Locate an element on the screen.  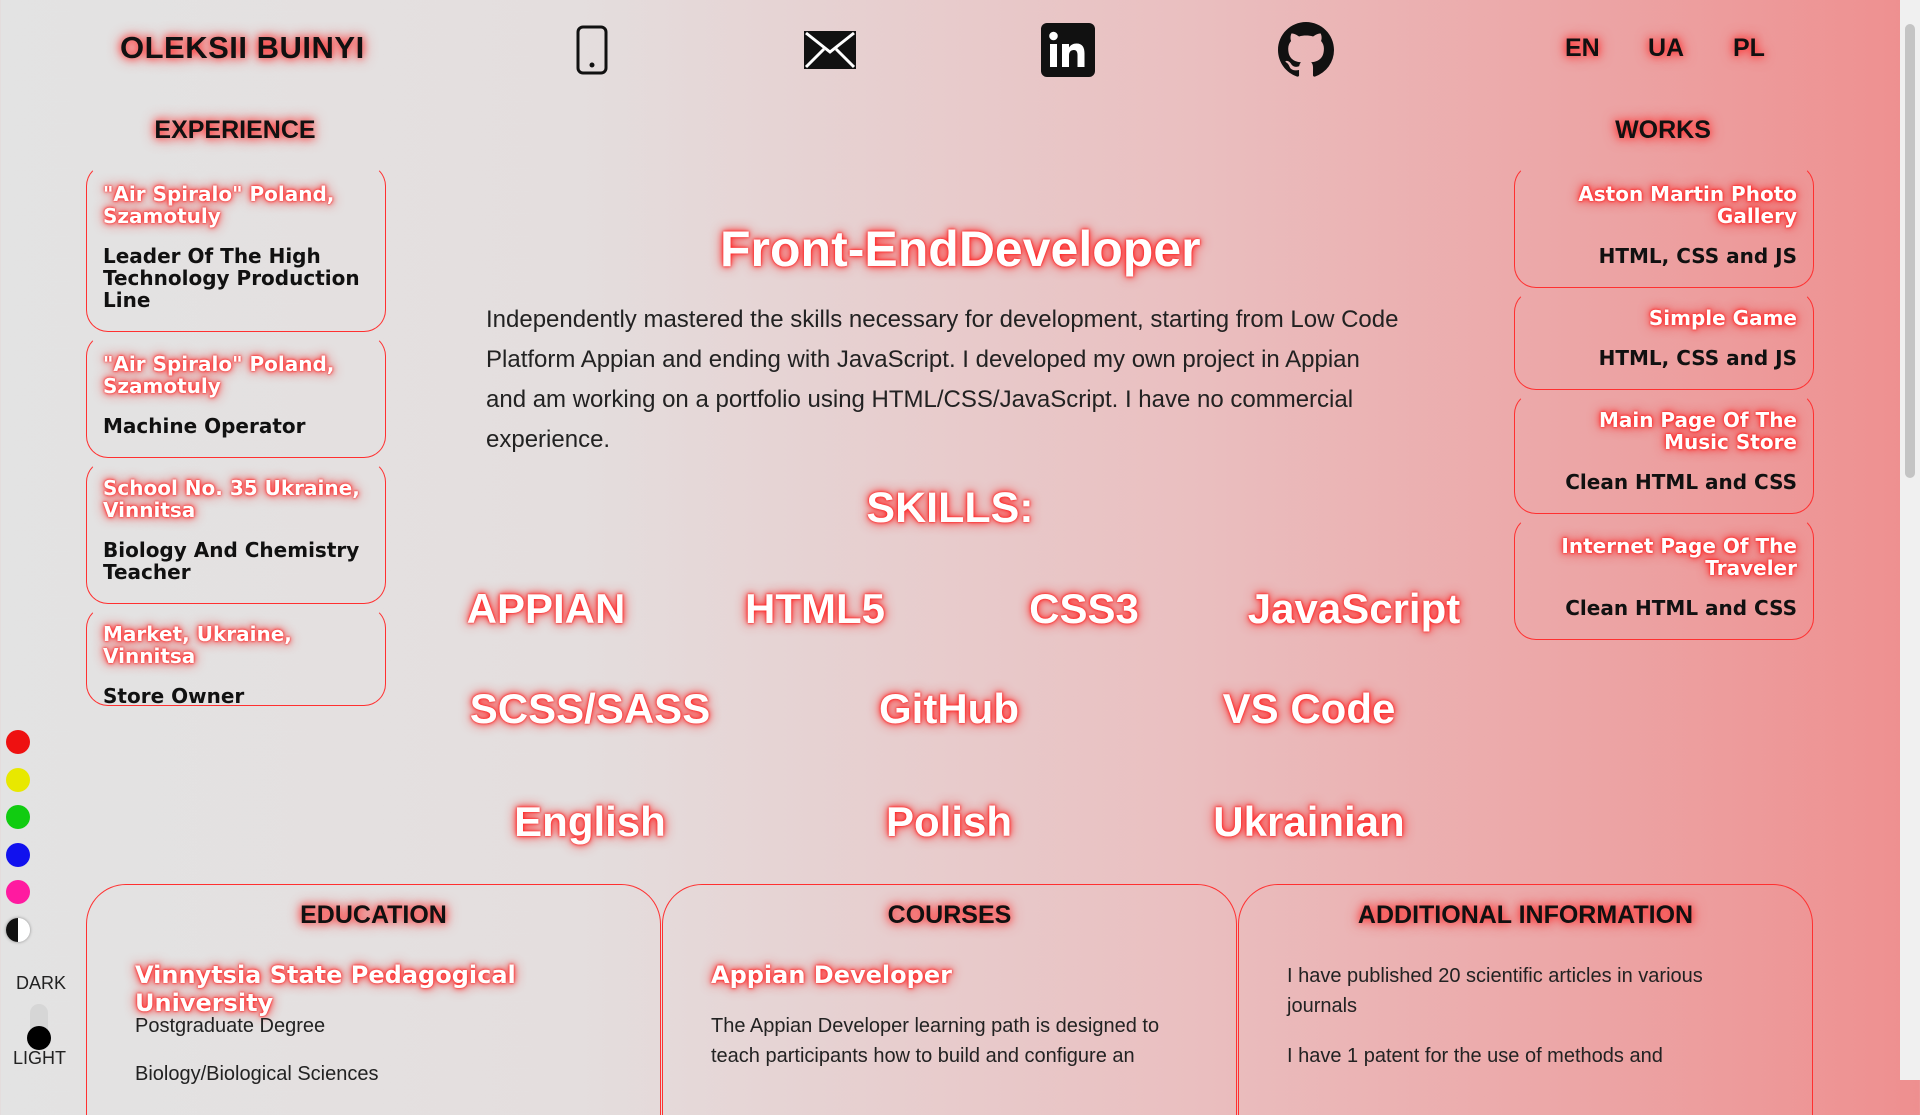
experience-heading: EXPERIENCE is located at coordinates (235, 130).